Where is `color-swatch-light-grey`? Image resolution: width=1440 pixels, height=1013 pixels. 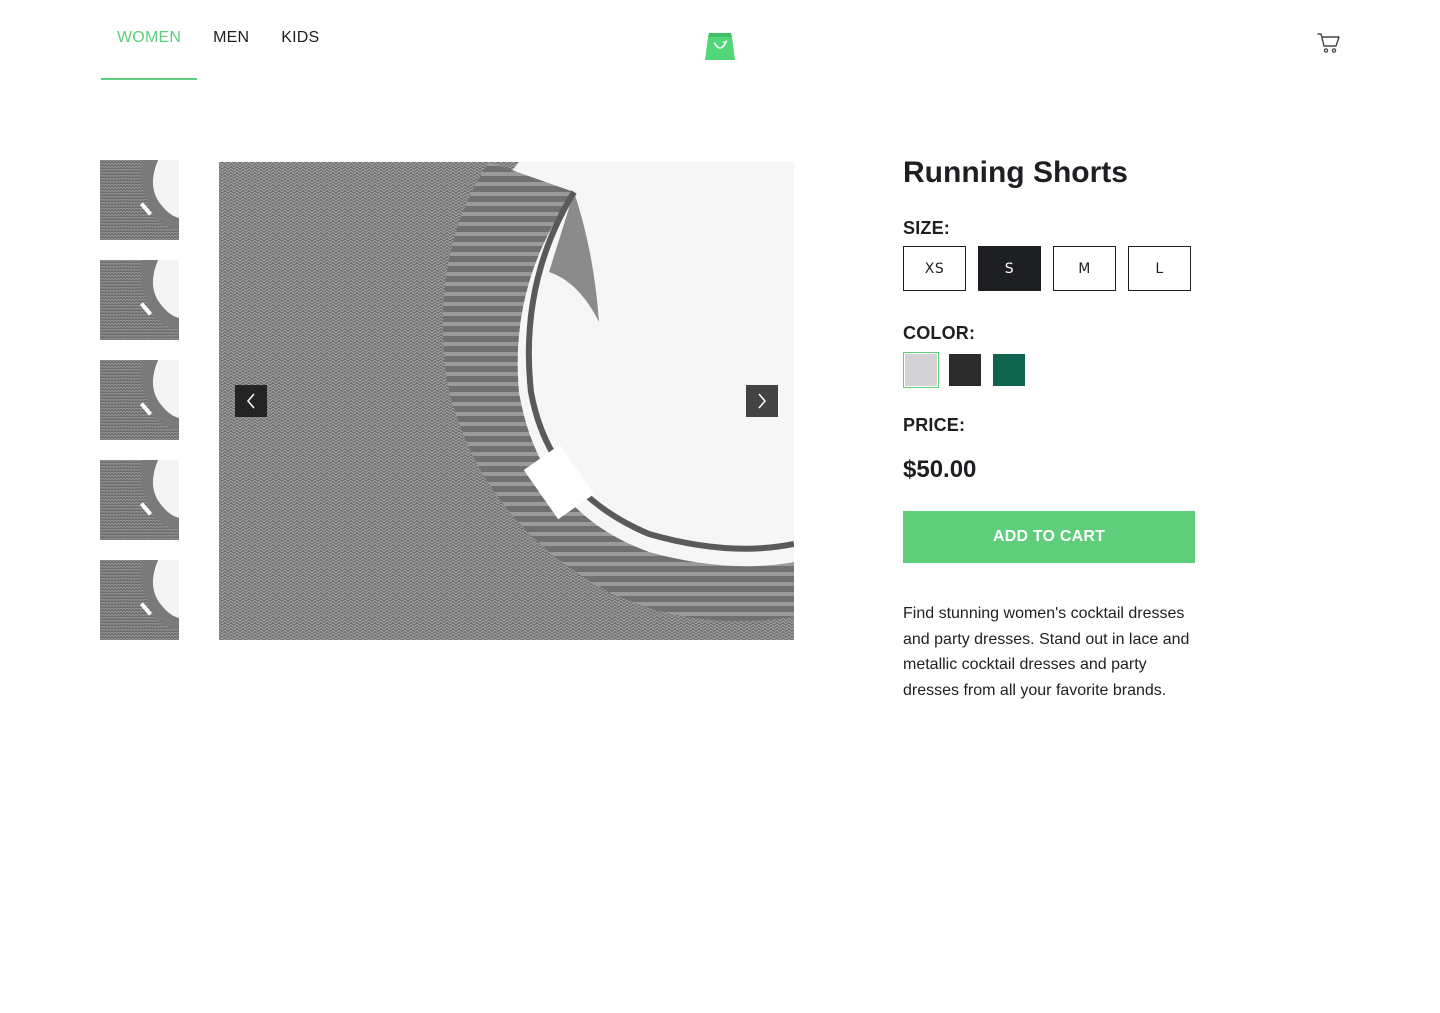
color-swatch-light-grey is located at coordinates (921, 370).